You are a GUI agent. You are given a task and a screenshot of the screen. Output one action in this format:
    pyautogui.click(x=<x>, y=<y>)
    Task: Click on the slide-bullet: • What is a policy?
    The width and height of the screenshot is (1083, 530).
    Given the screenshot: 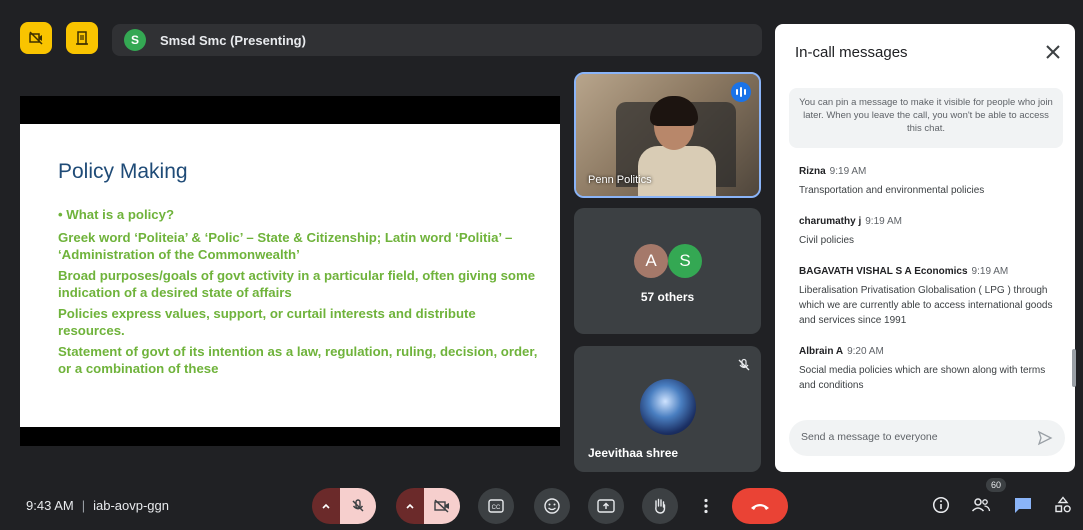 What is the action you would take?
    pyautogui.click(x=116, y=214)
    